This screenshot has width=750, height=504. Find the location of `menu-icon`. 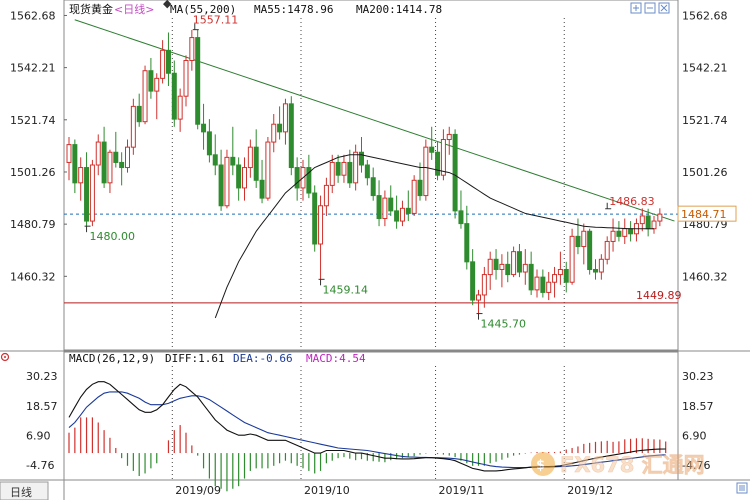

menu-icon is located at coordinates (742, 488).